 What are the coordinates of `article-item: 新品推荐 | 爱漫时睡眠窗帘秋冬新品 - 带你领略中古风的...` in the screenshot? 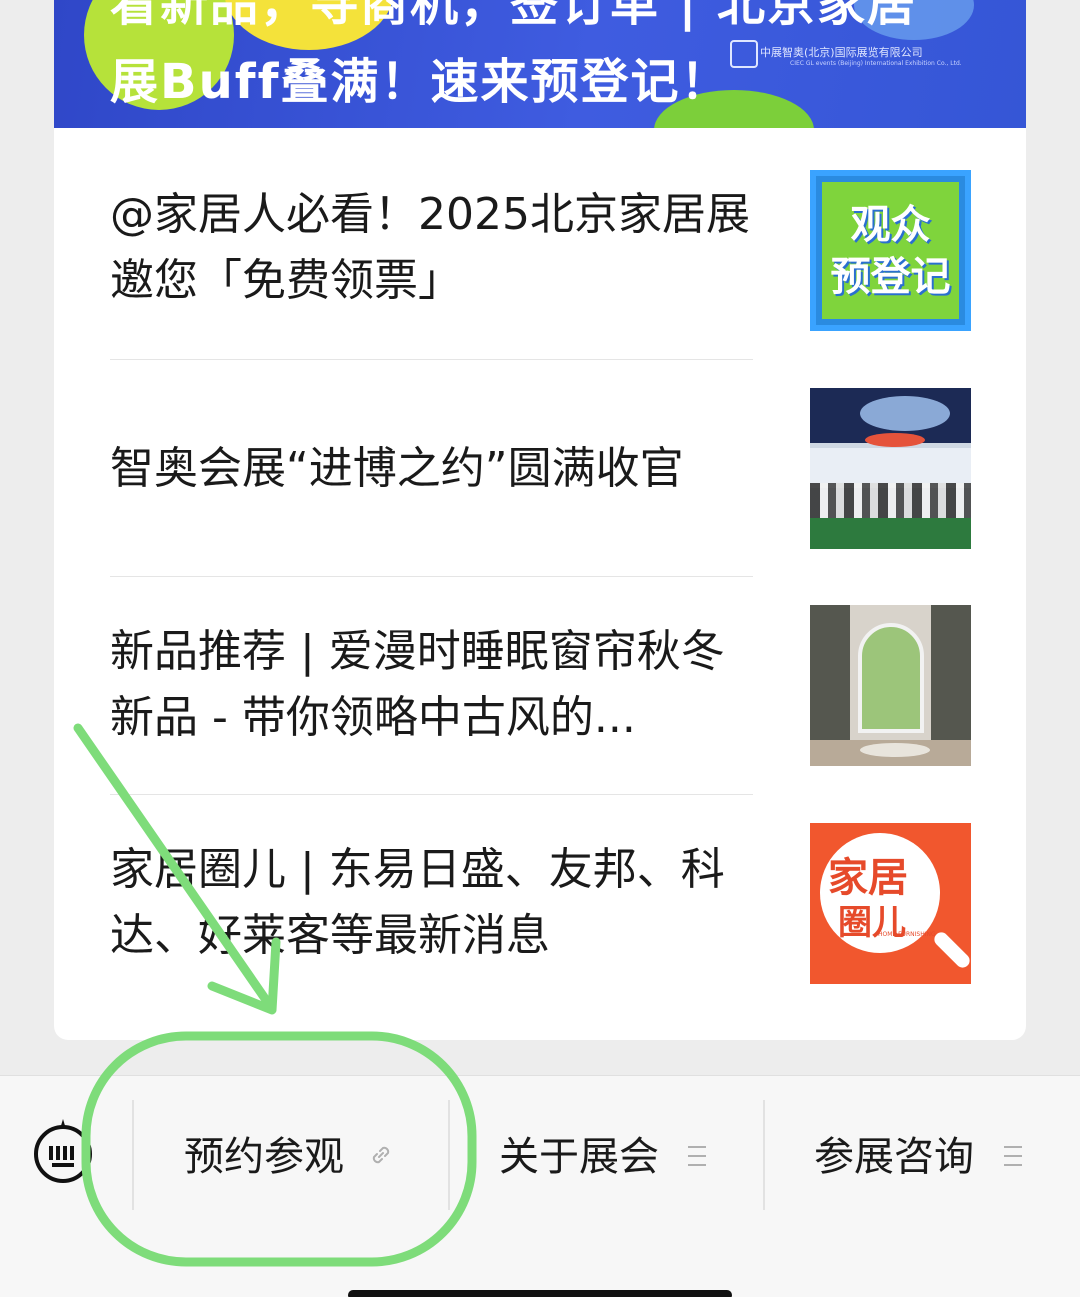 It's located at (540, 704).